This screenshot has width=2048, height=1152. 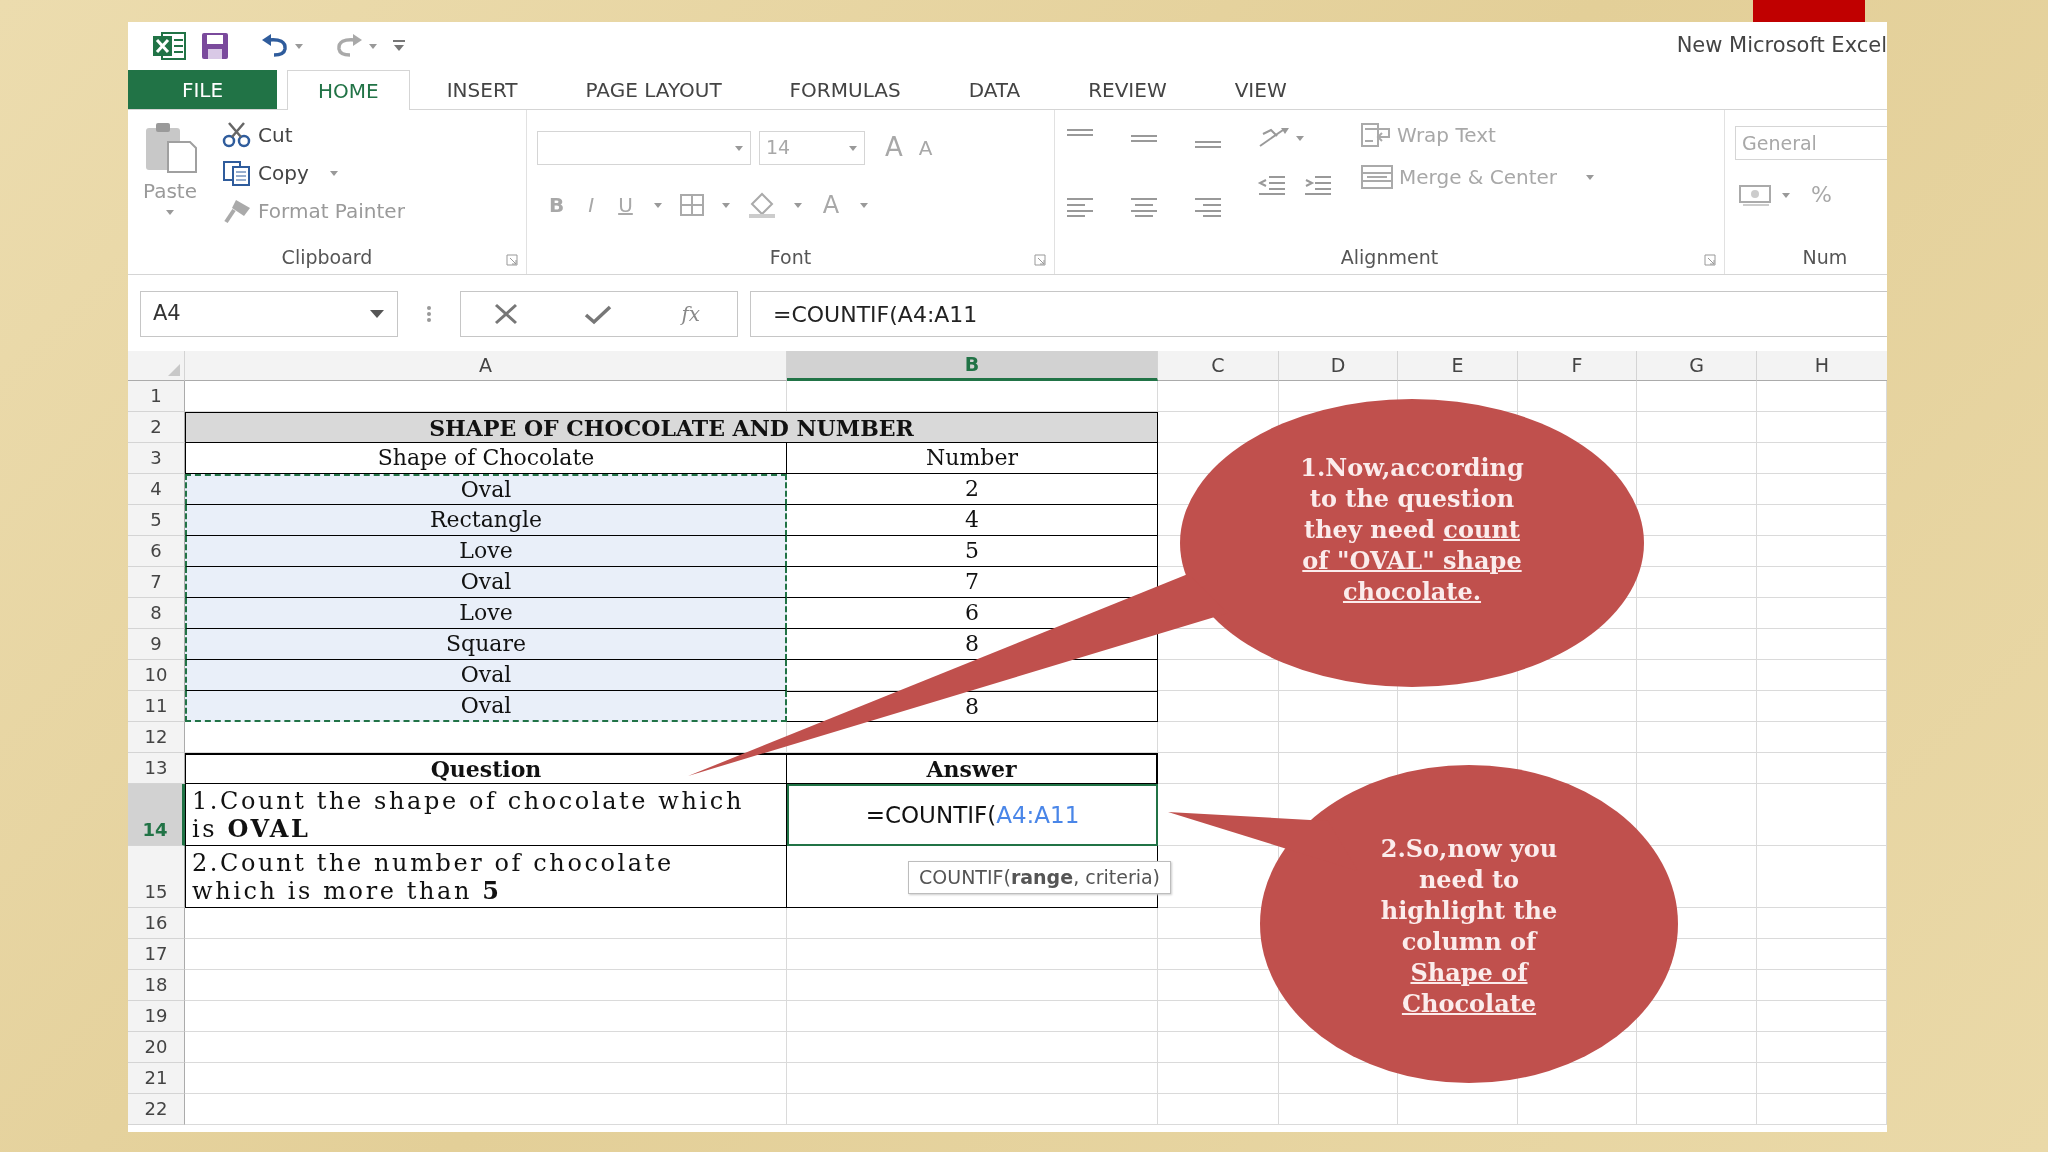 I want to click on wrap-text-icon, so click(x=1376, y=135).